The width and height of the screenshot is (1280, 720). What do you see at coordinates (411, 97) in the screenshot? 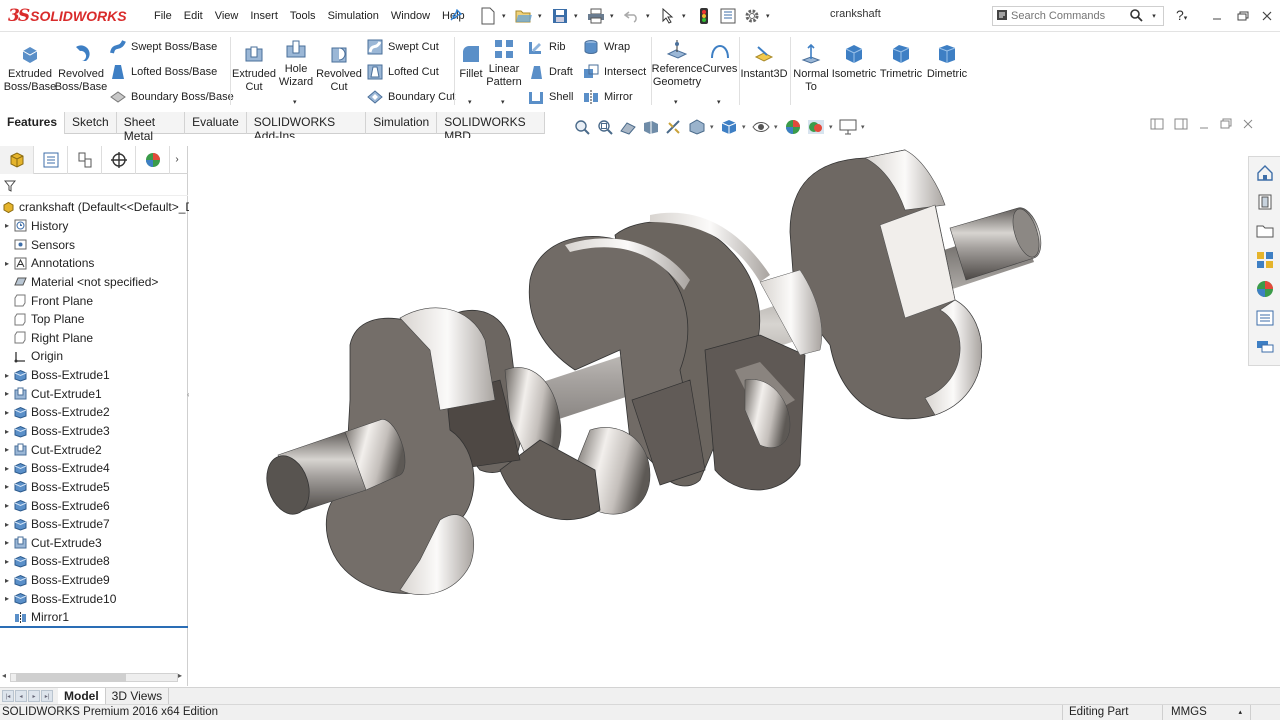
I see `boundary-cut-button: Boundary Cut` at bounding box center [411, 97].